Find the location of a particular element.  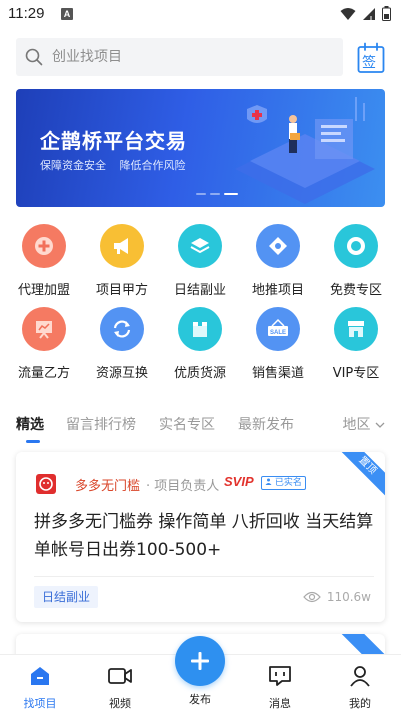

nav-find-project: 找项目 is located at coordinates (40, 687).